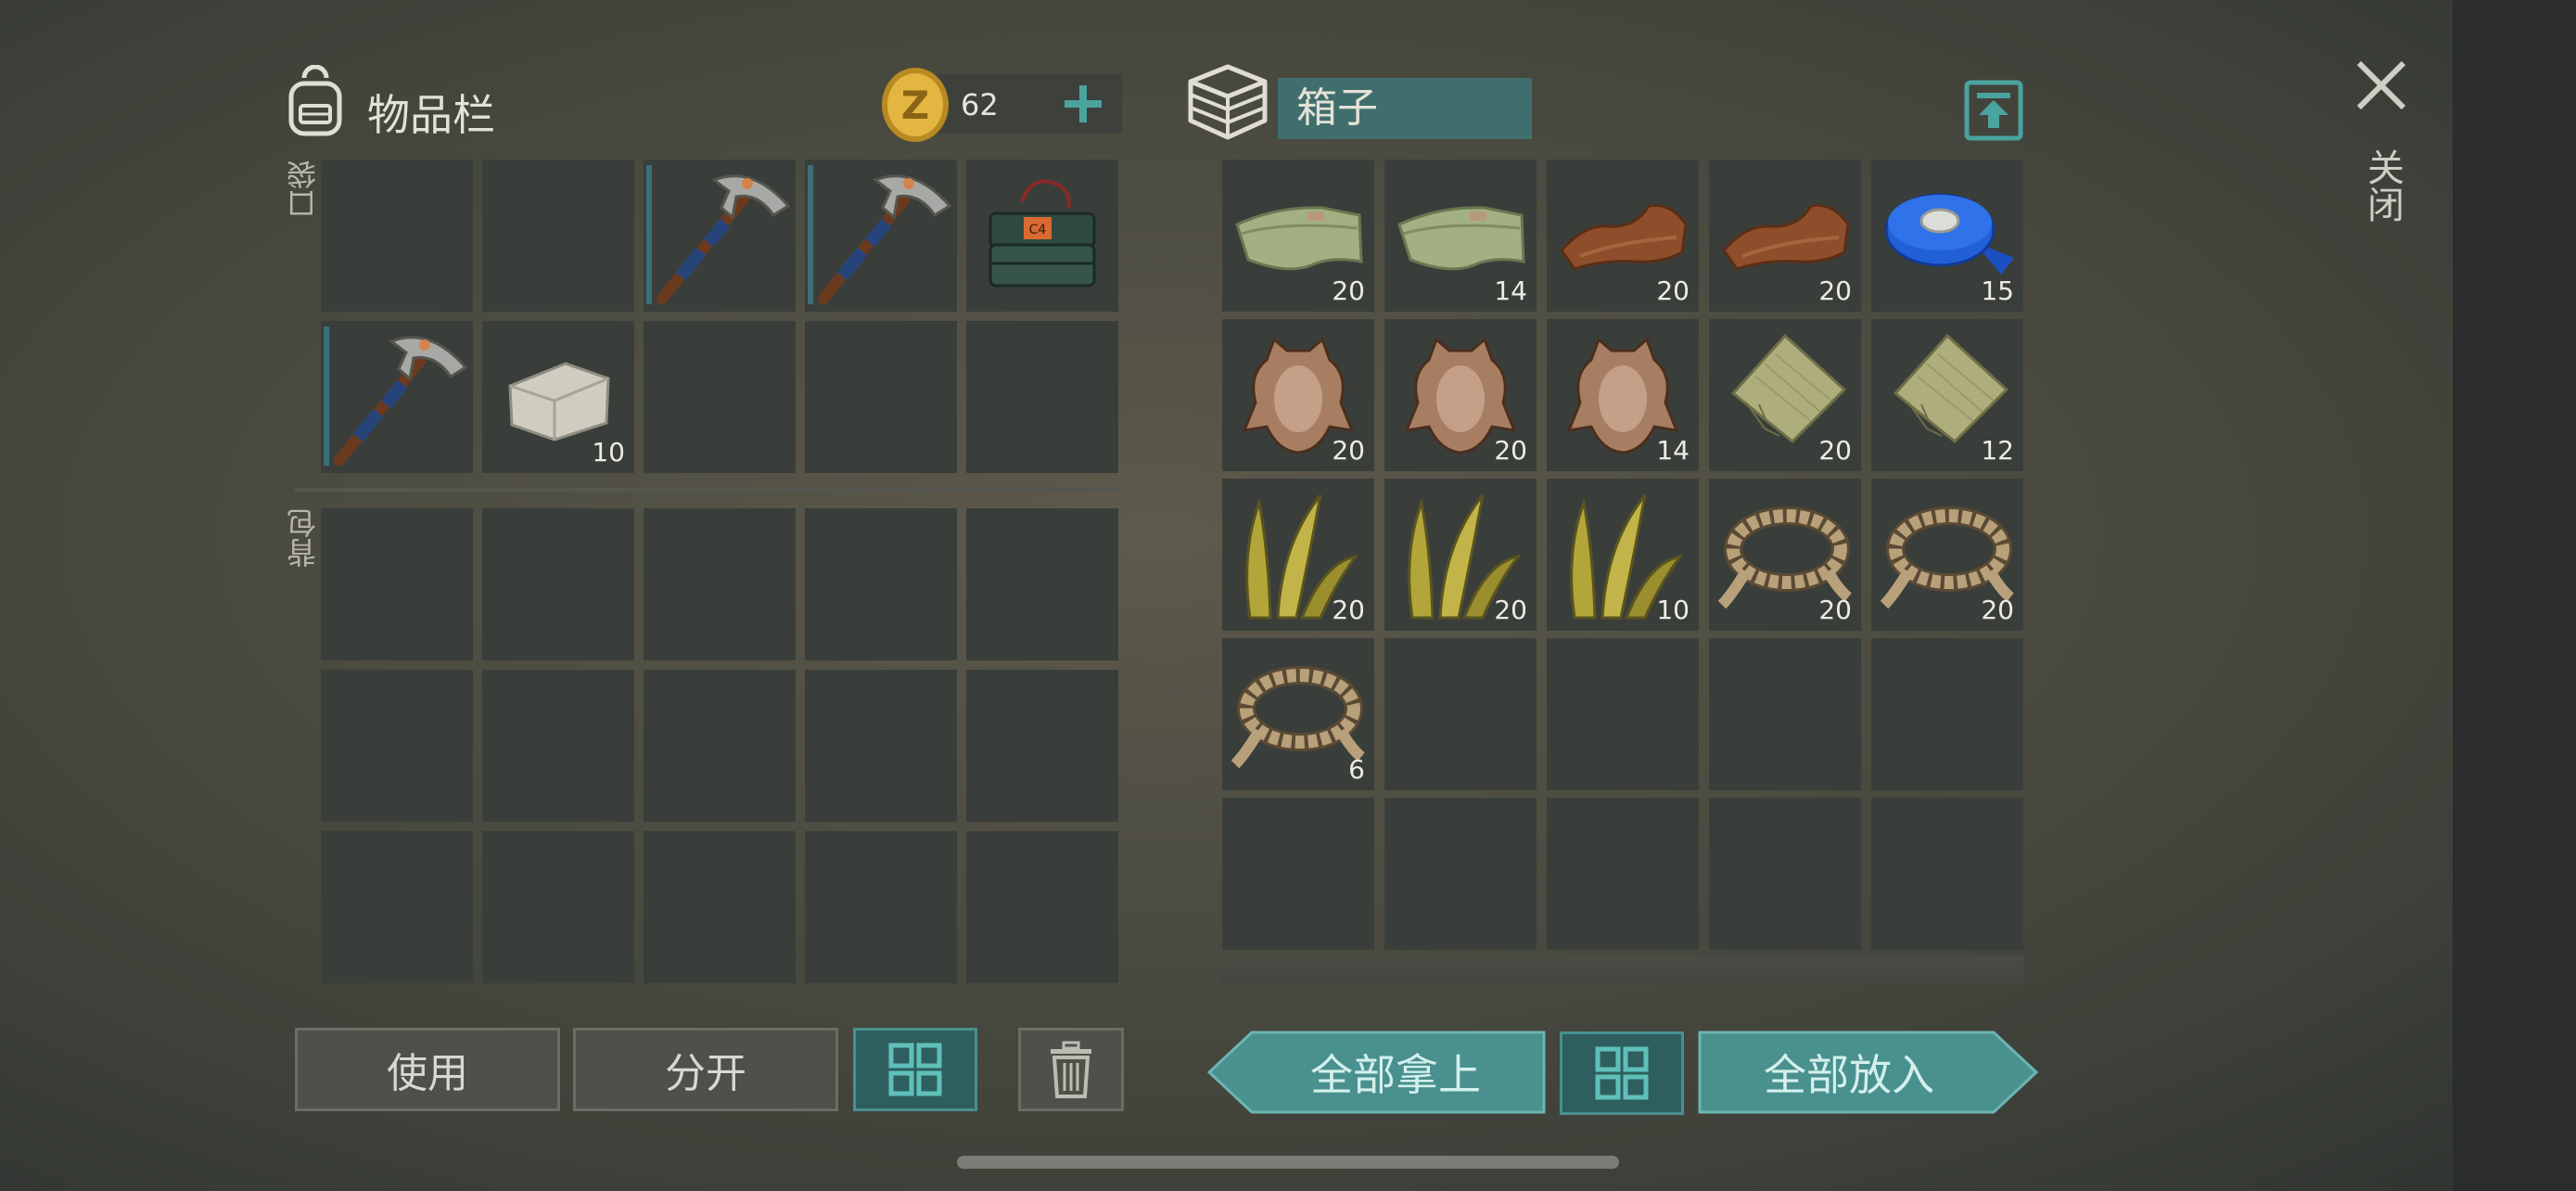 Image resolution: width=2576 pixels, height=1191 pixels. I want to click on close-button, so click(2381, 85).